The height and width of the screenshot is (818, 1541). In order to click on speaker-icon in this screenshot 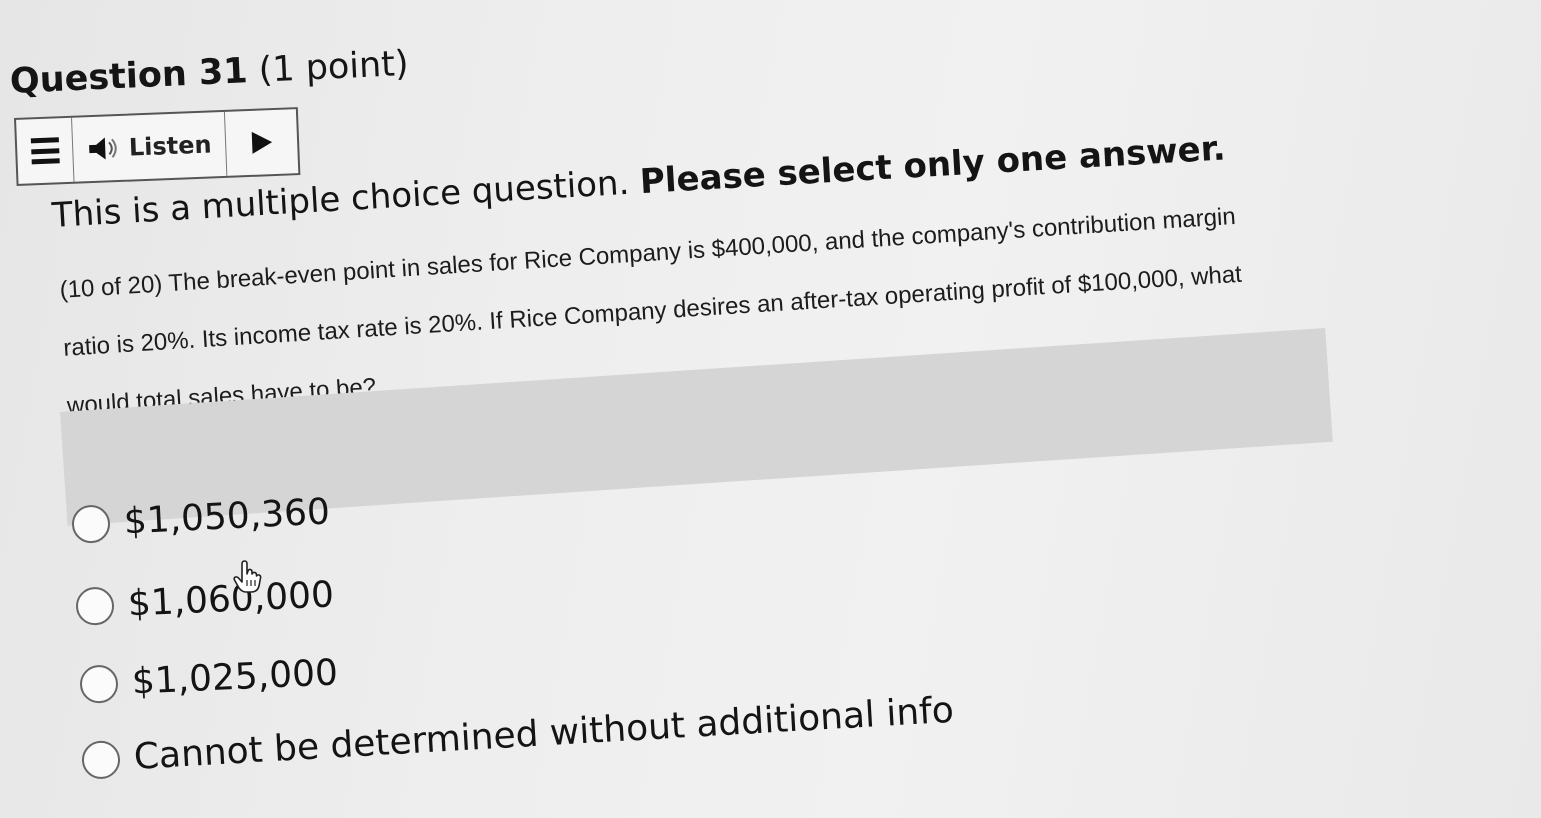, I will do `click(102, 148)`.